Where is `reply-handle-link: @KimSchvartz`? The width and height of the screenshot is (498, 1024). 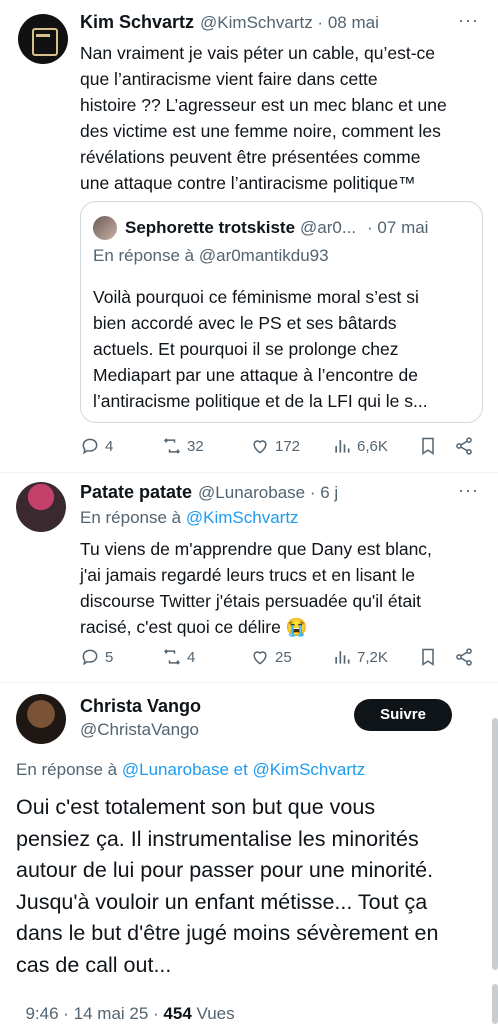 reply-handle-link: @KimSchvartz is located at coordinates (242, 517).